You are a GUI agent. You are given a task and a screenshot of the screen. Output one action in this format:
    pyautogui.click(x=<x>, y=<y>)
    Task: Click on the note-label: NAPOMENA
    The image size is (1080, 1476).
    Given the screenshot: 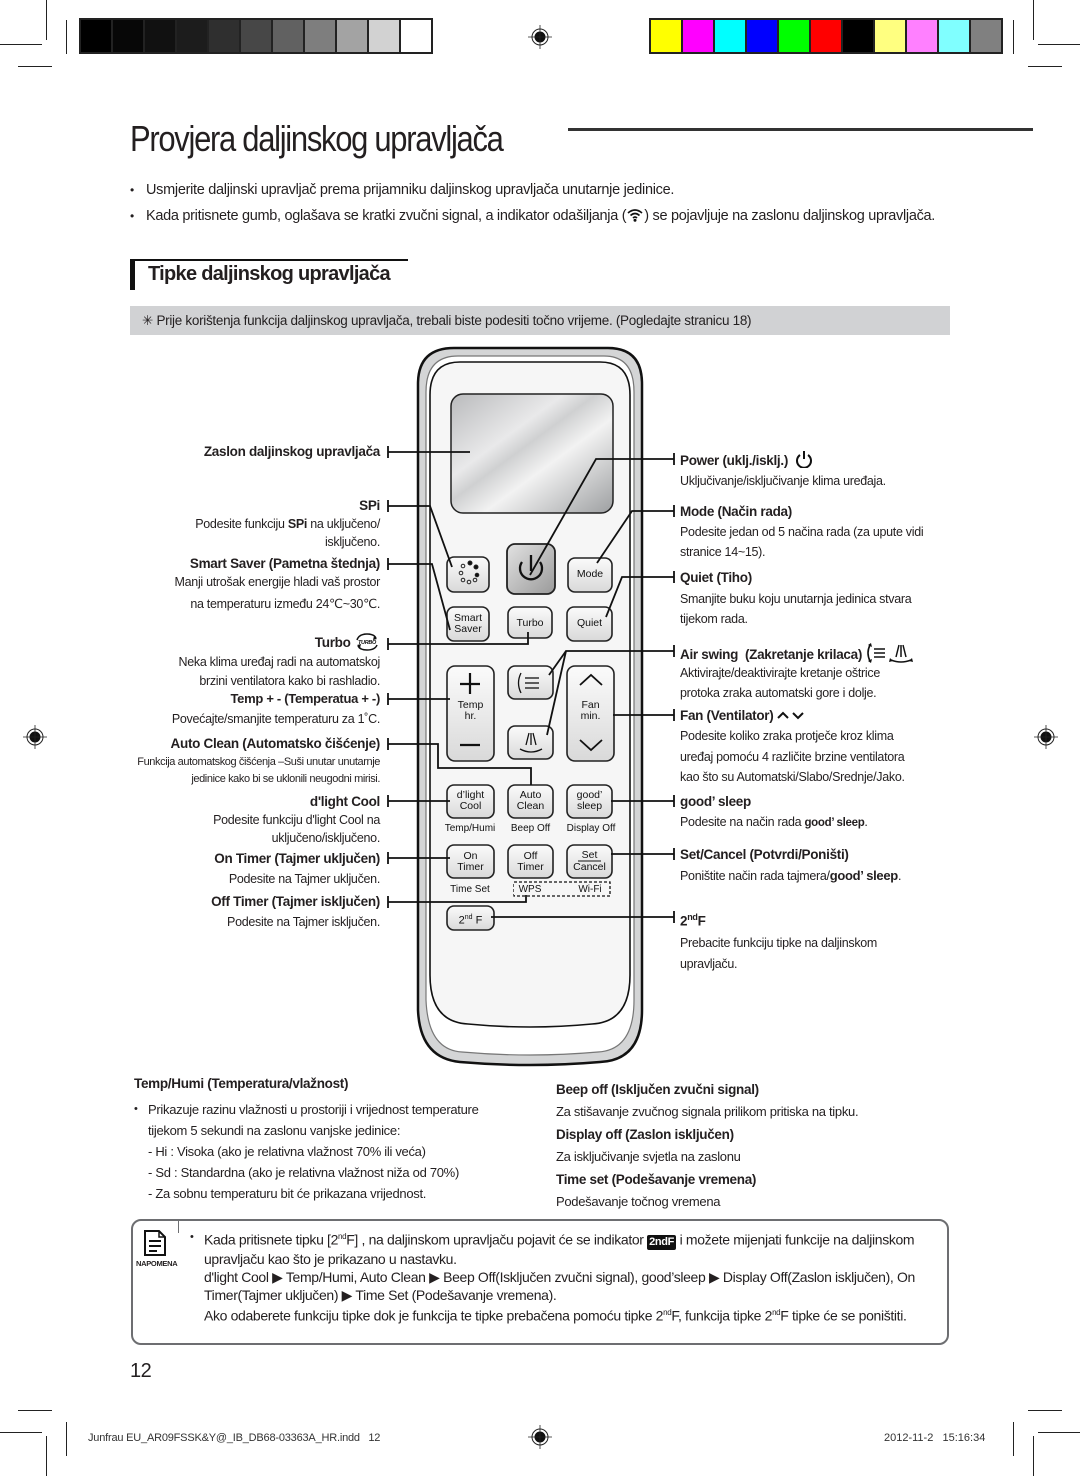 What is the action you would take?
    pyautogui.click(x=157, y=1263)
    